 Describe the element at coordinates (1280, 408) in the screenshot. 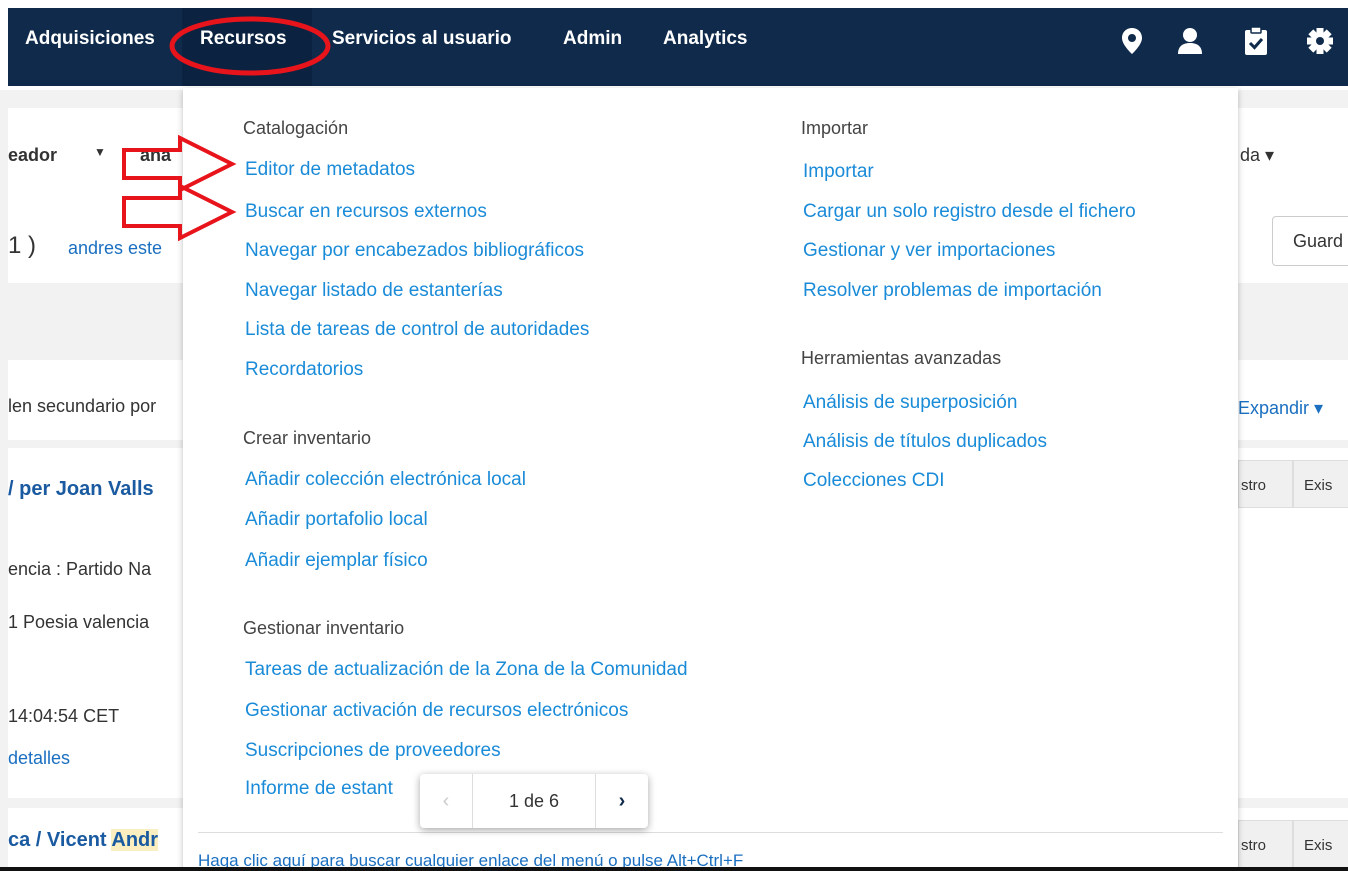

I see `expand-toggle: Expandir ▾` at that location.